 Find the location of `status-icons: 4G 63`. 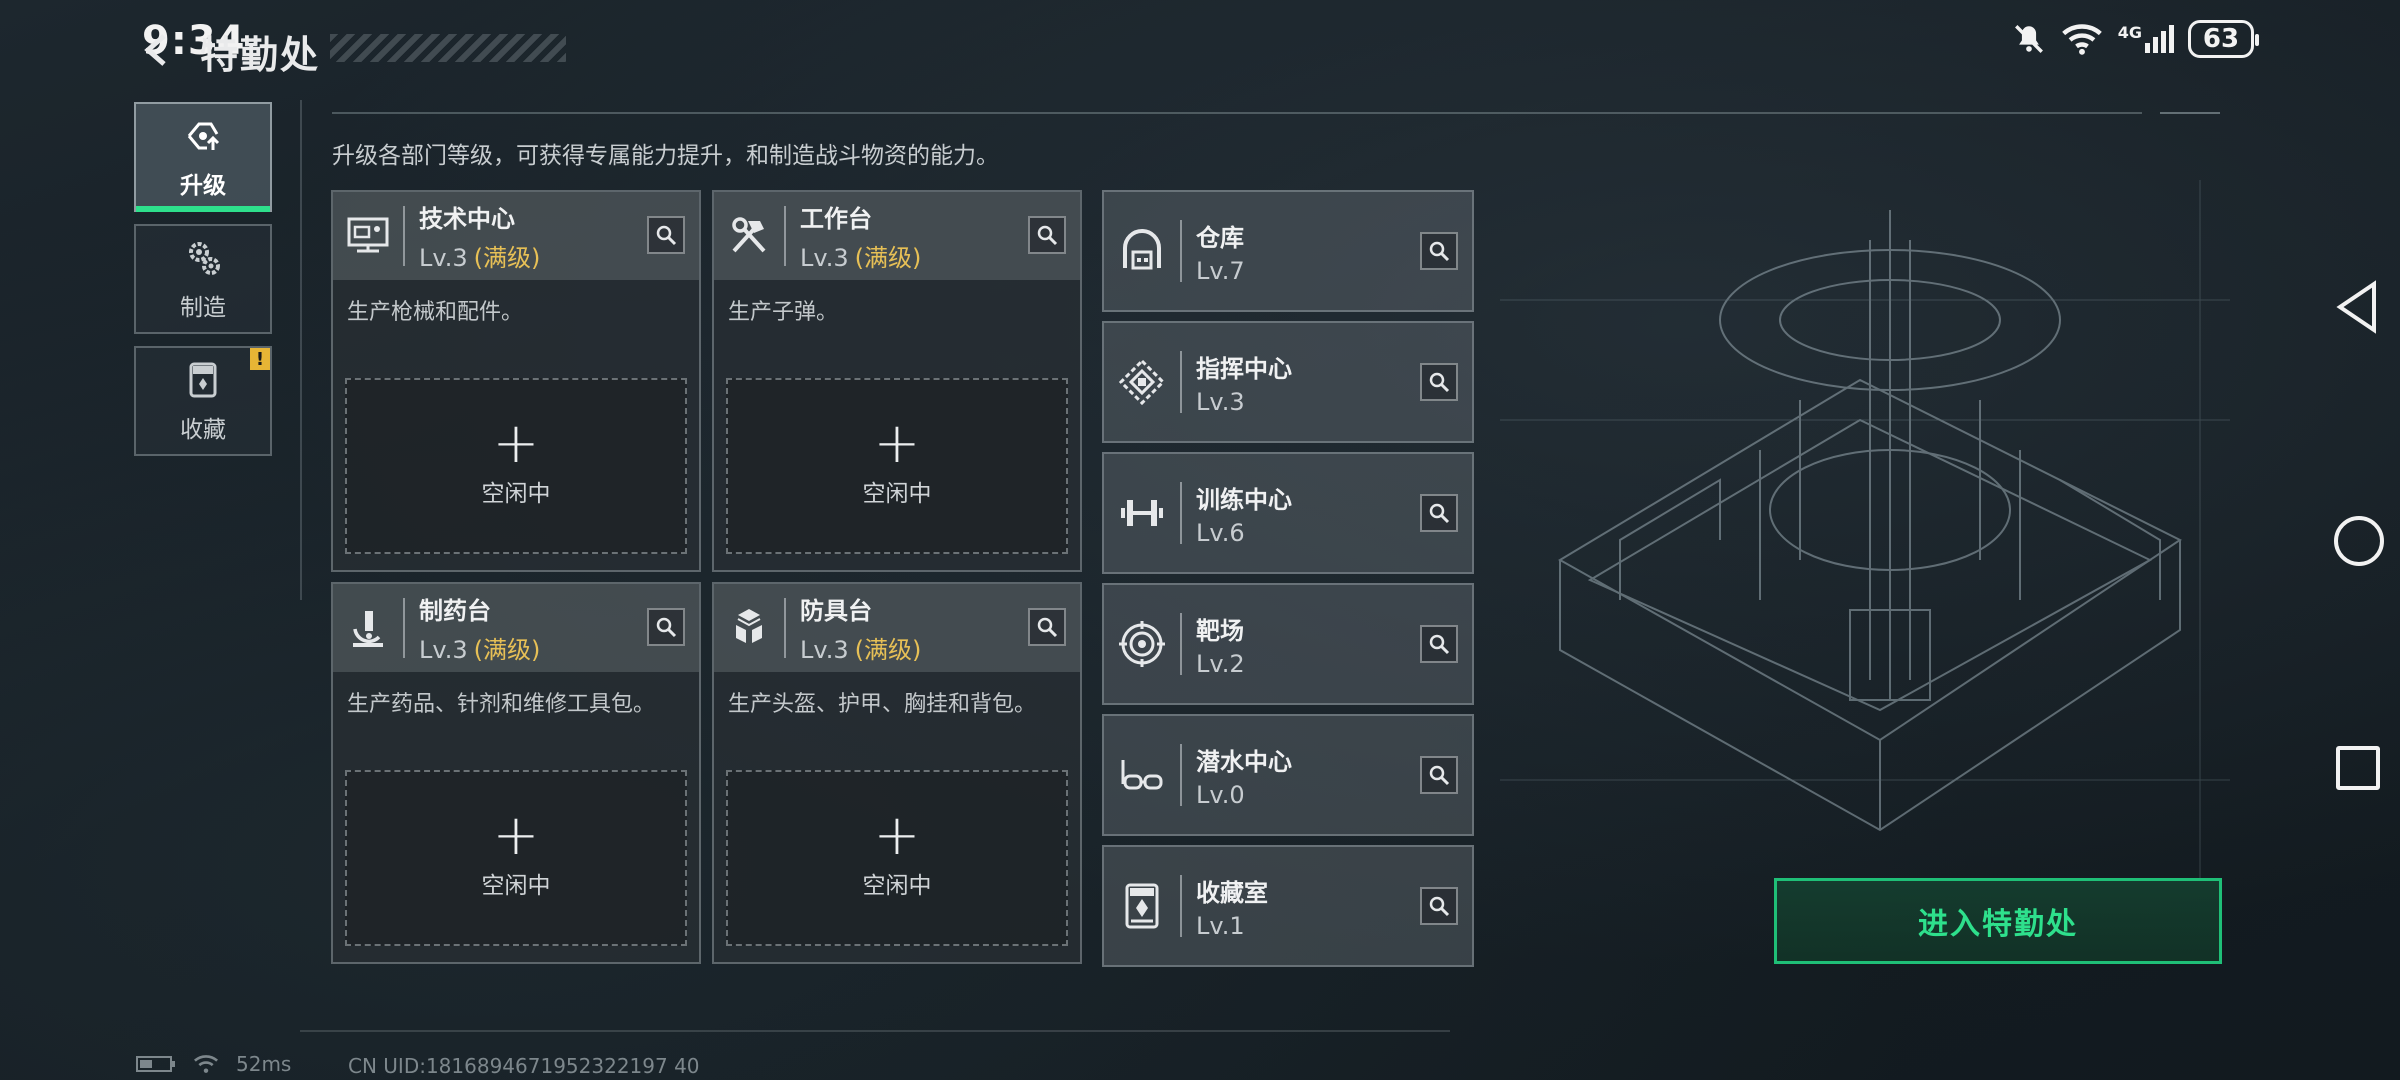

status-icons: 4G 63 is located at coordinates (2135, 39).